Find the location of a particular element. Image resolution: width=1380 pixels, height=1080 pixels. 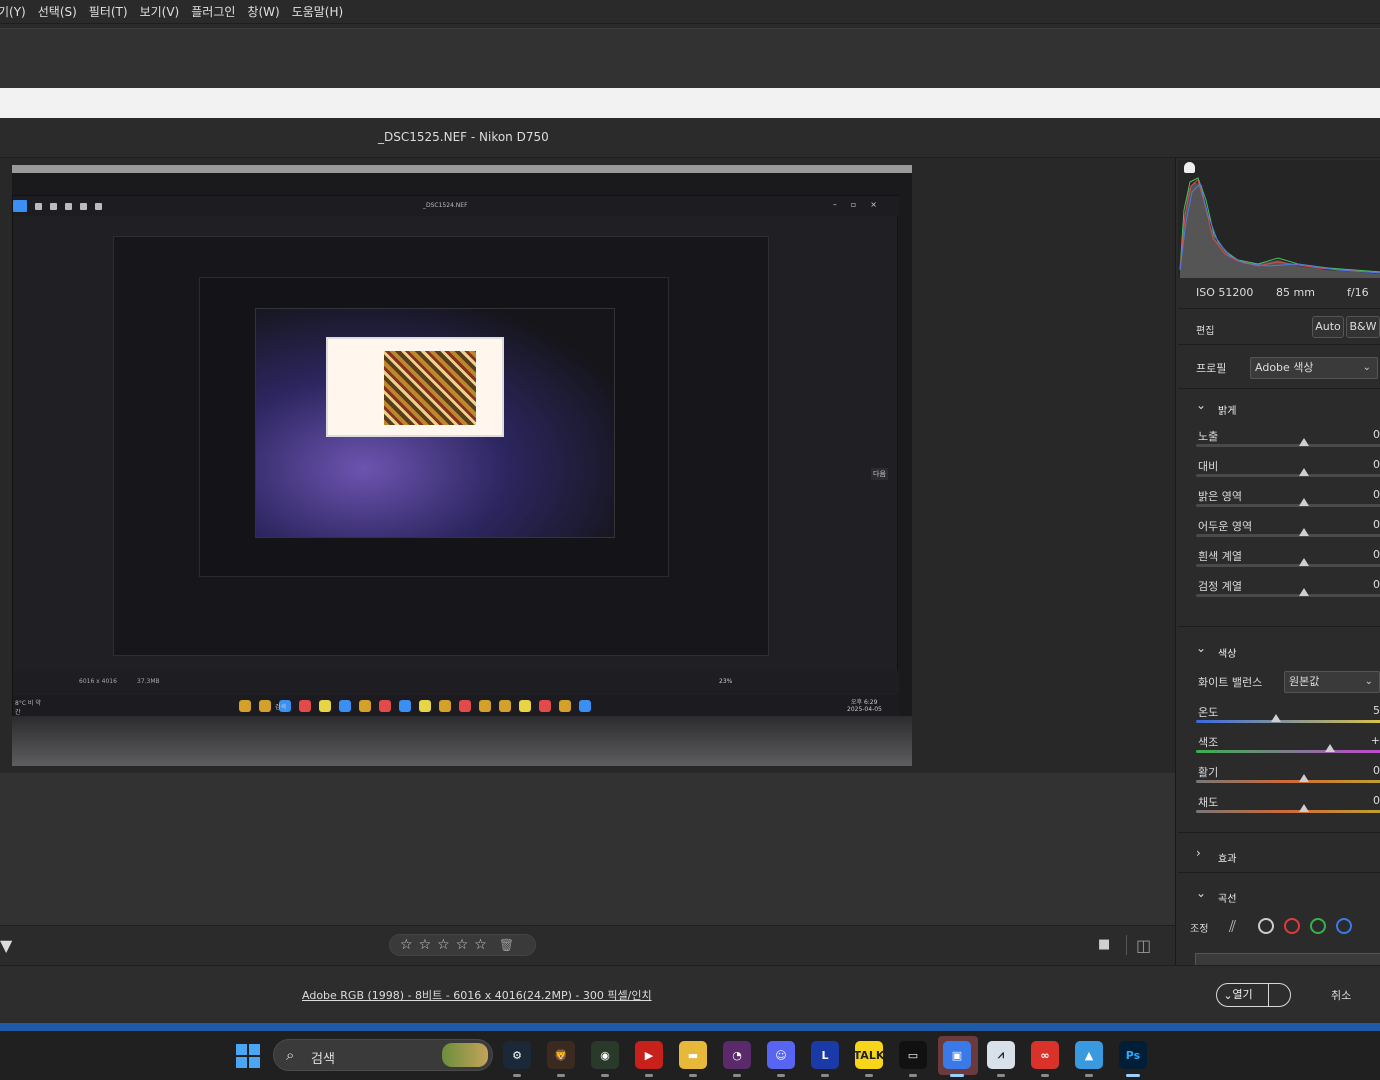

star-5: ☆ is located at coordinates (480, 945).